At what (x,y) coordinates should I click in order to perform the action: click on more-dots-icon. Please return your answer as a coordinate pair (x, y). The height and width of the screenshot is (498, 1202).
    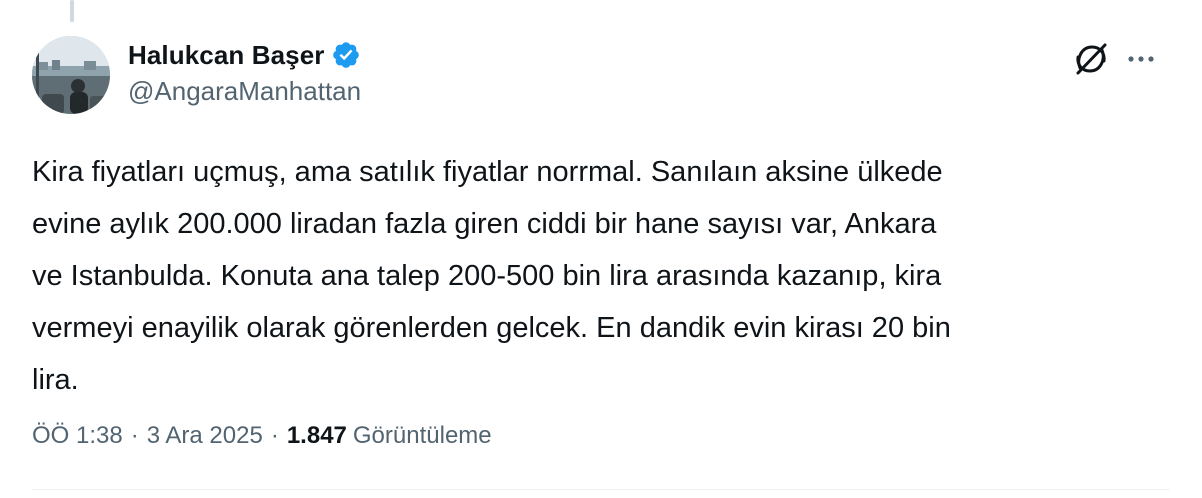
    Looking at the image, I should click on (1141, 59).